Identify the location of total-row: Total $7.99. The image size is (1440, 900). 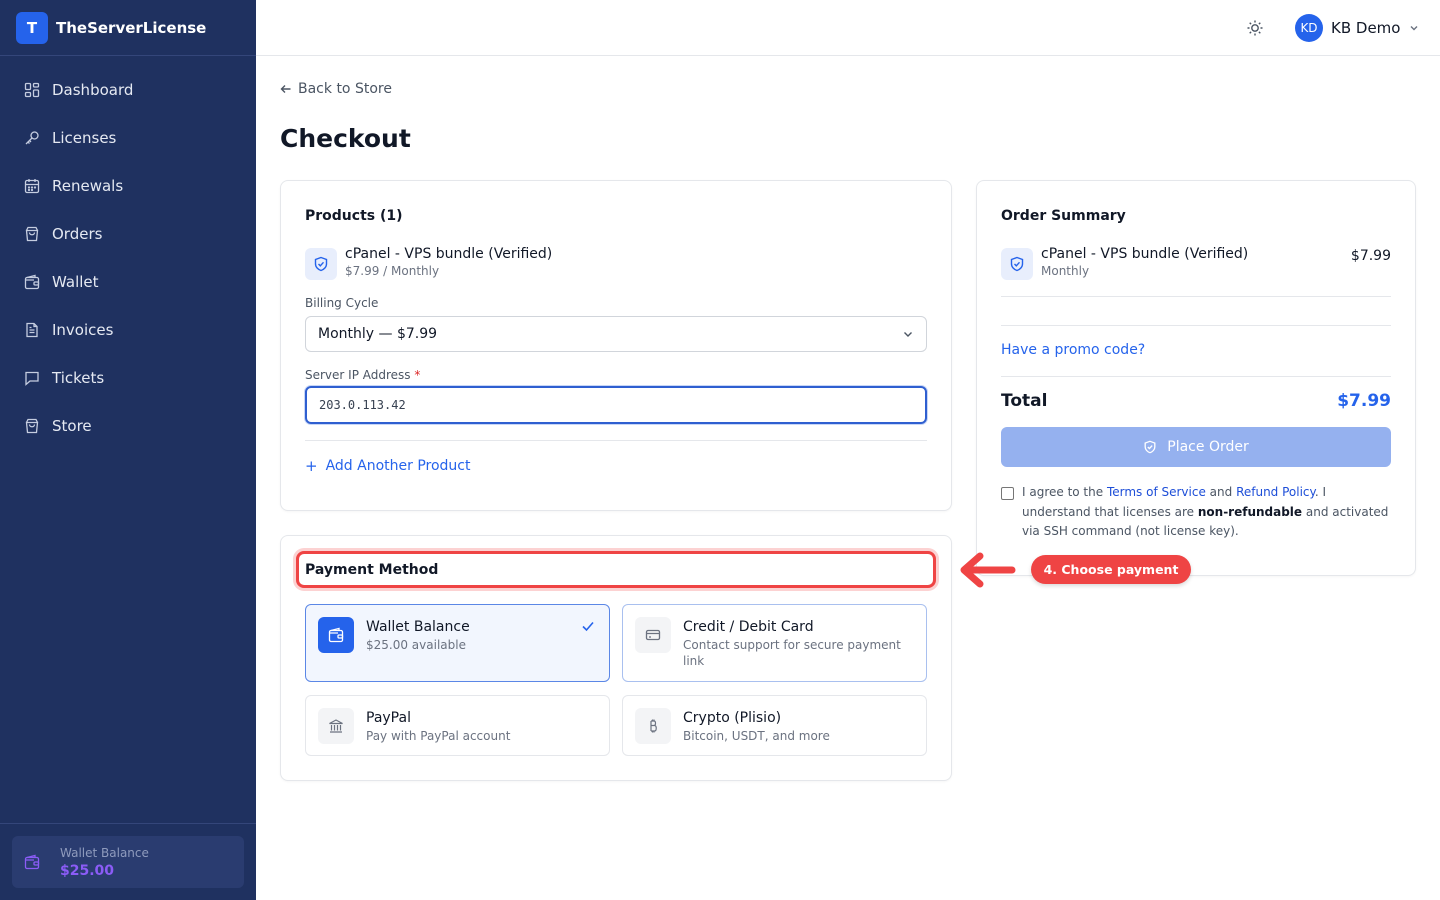
(1196, 401).